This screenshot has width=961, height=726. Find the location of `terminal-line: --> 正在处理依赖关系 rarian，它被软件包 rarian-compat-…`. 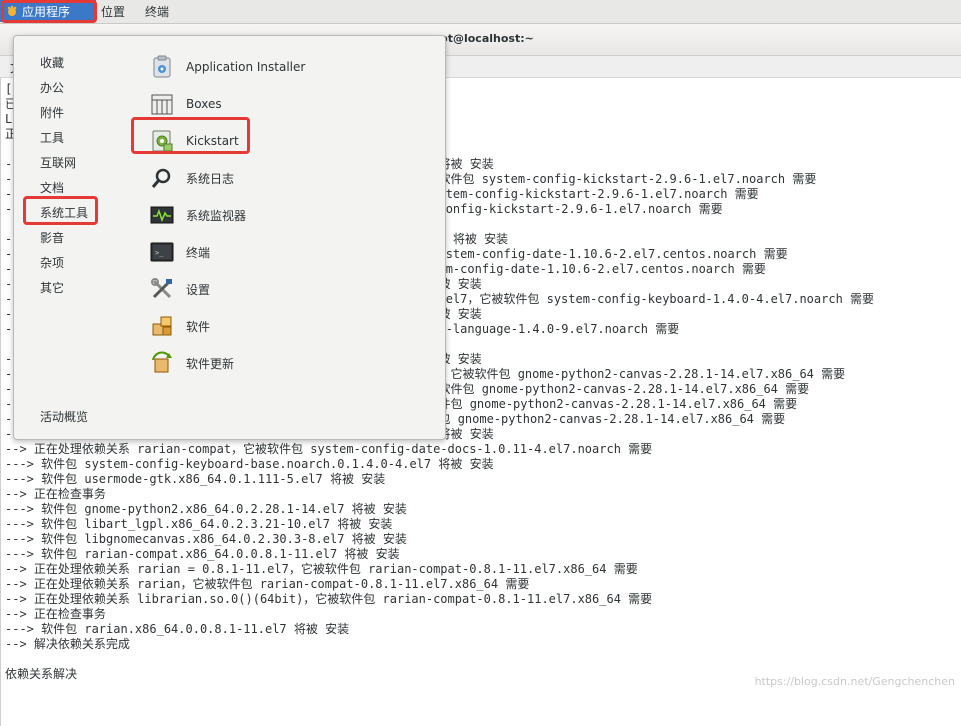

terminal-line: --> 正在处理依赖关系 rarian，它被软件包 rarian-compat-… is located at coordinates (267, 584).